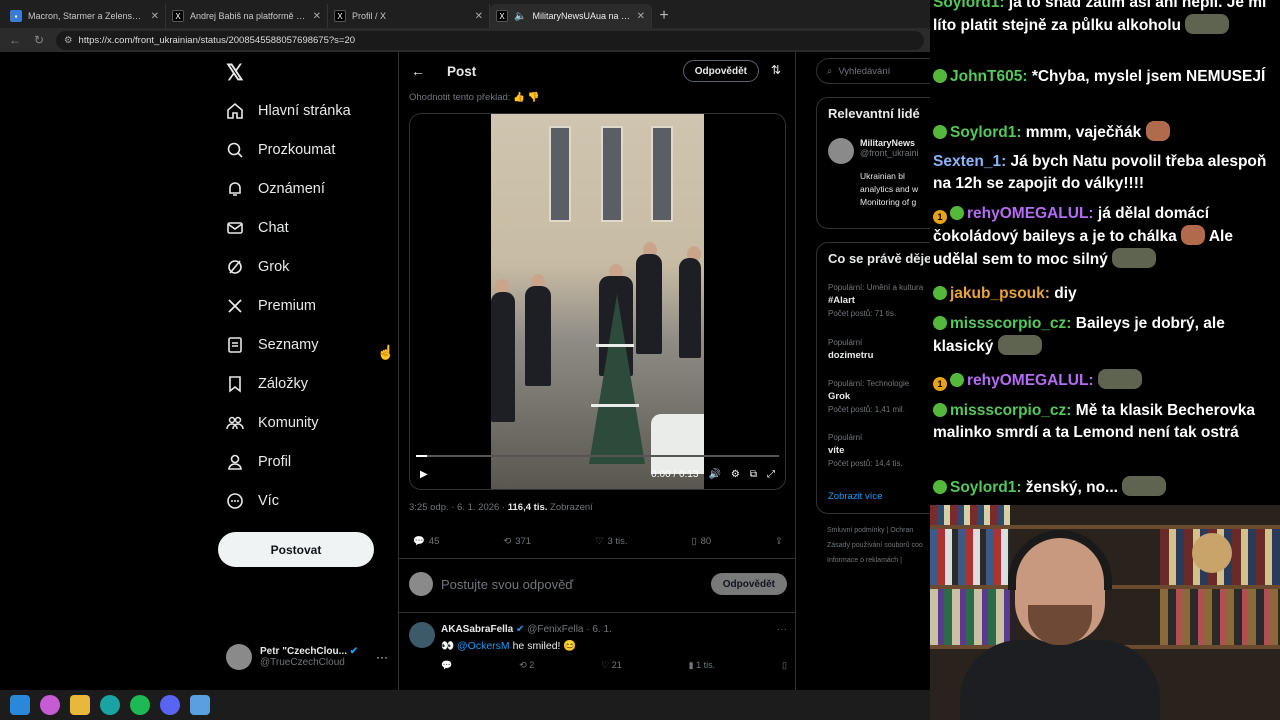 This screenshot has width=1280, height=720. What do you see at coordinates (275, 189) in the screenshot?
I see `nav-notifications: Oznámení` at bounding box center [275, 189].